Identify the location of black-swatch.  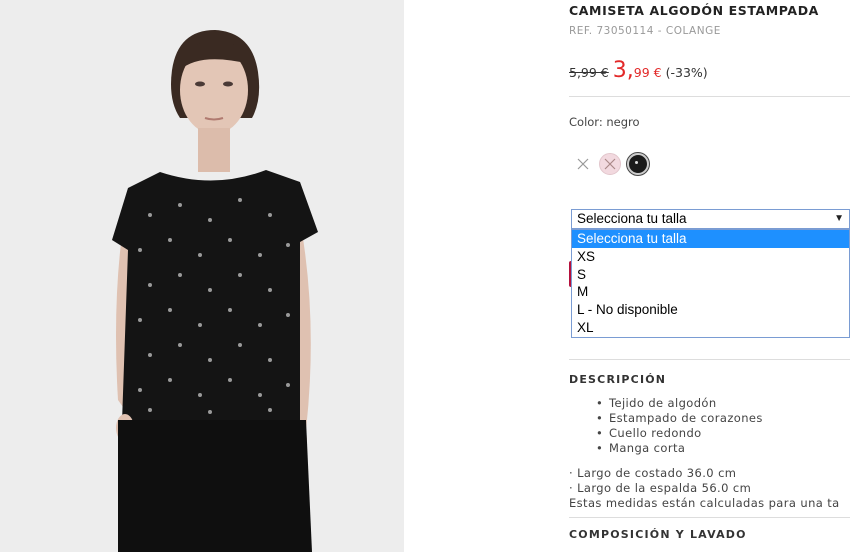
(638, 164).